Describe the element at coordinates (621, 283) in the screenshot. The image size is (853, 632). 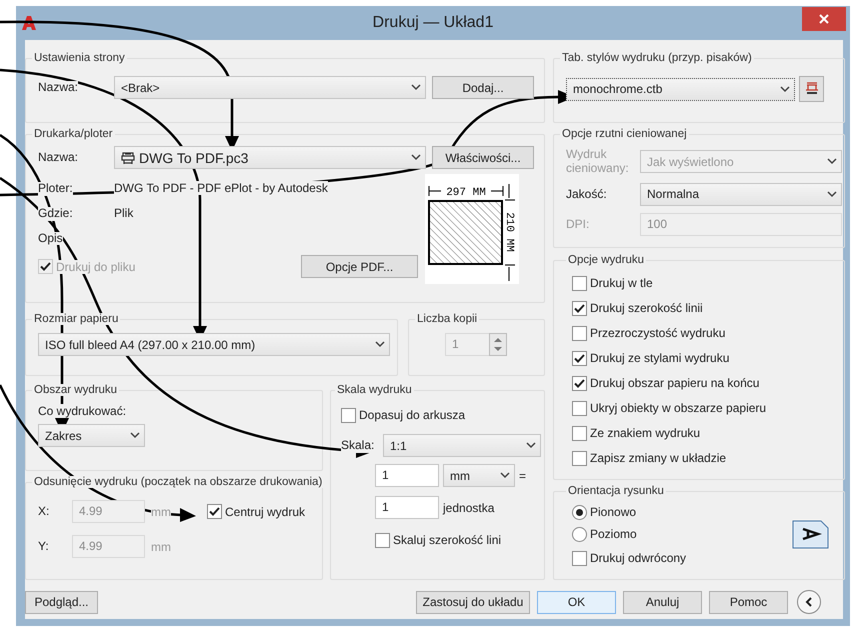
I see `checkbox-label: Drukuj w tle` at that location.